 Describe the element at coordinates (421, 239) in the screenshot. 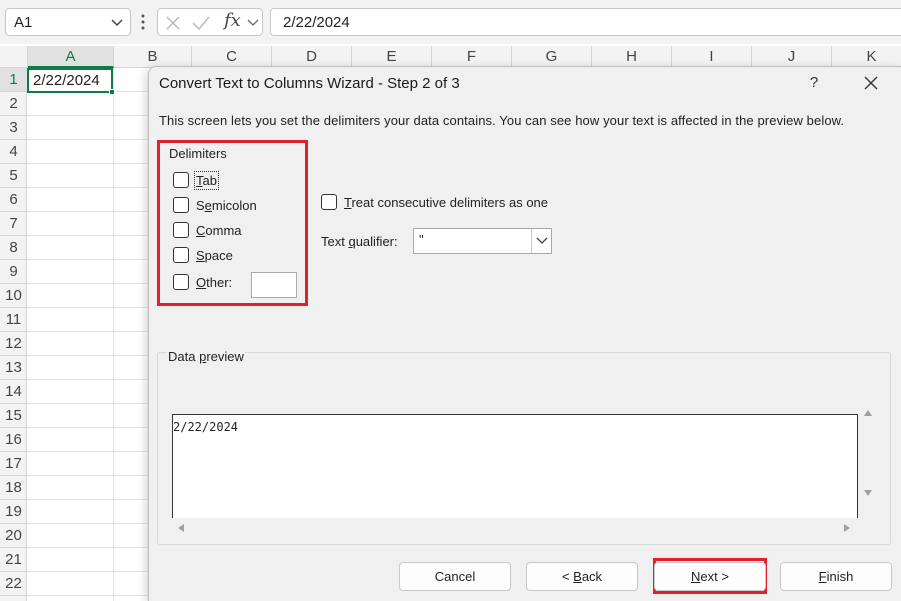

I see `text-qualifier-value: "` at that location.